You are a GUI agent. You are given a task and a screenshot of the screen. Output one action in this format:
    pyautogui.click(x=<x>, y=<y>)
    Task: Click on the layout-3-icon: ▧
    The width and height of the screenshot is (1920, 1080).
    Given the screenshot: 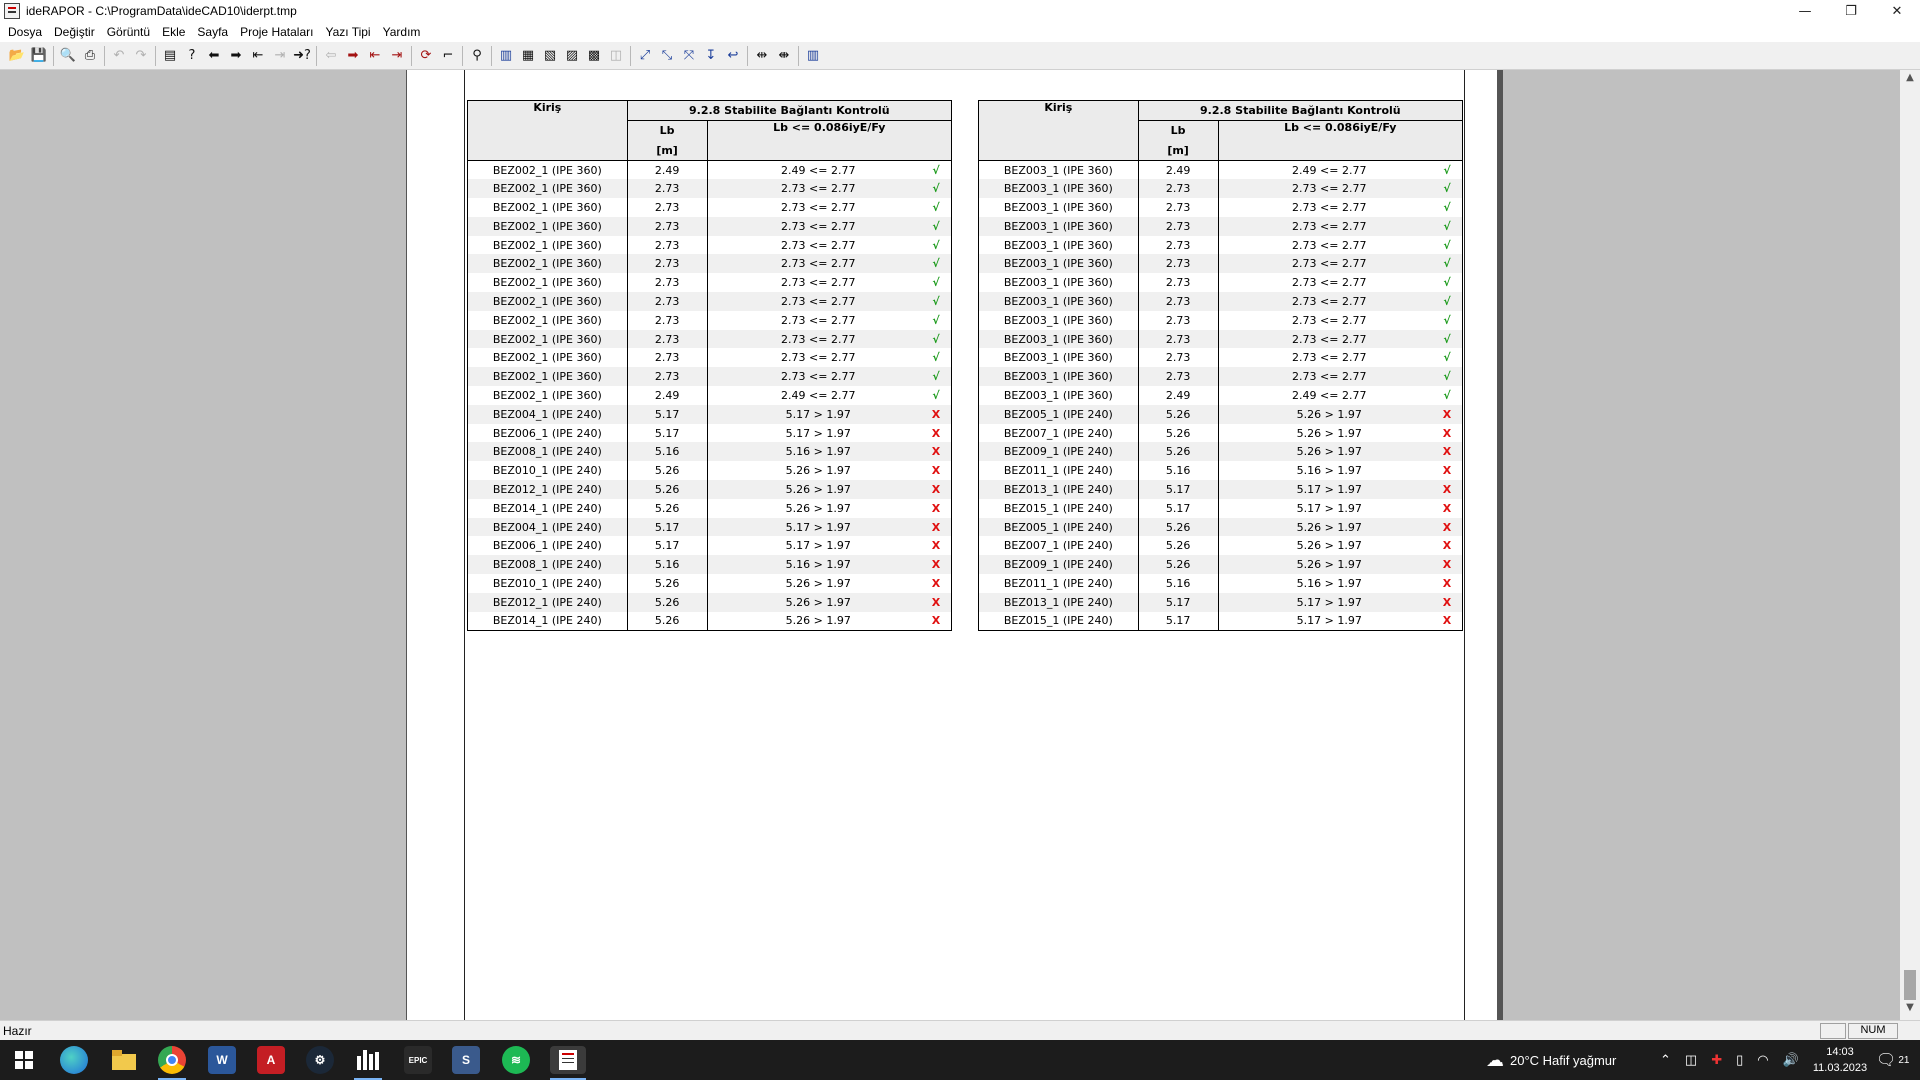 What is the action you would take?
    pyautogui.click(x=550, y=56)
    